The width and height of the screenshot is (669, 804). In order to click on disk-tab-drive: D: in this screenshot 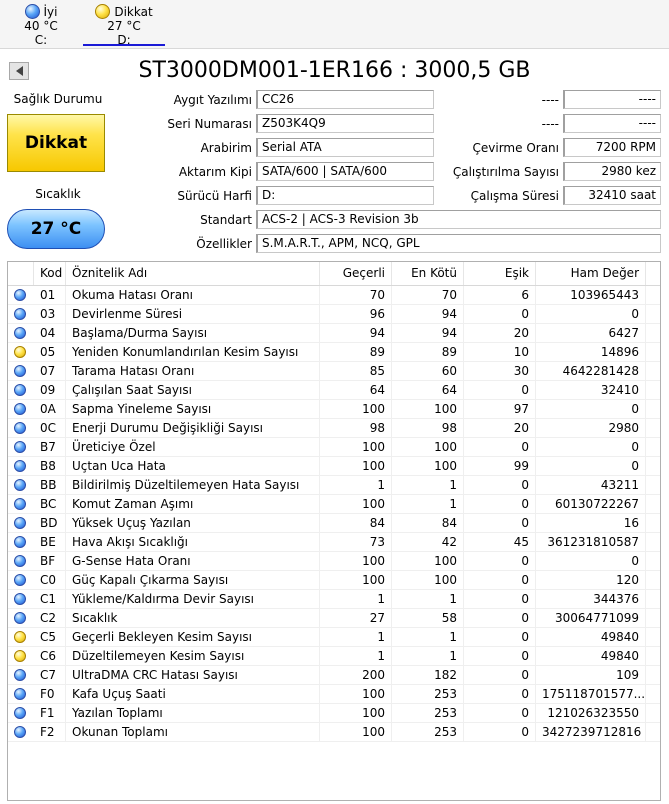, I will do `click(124, 40)`.